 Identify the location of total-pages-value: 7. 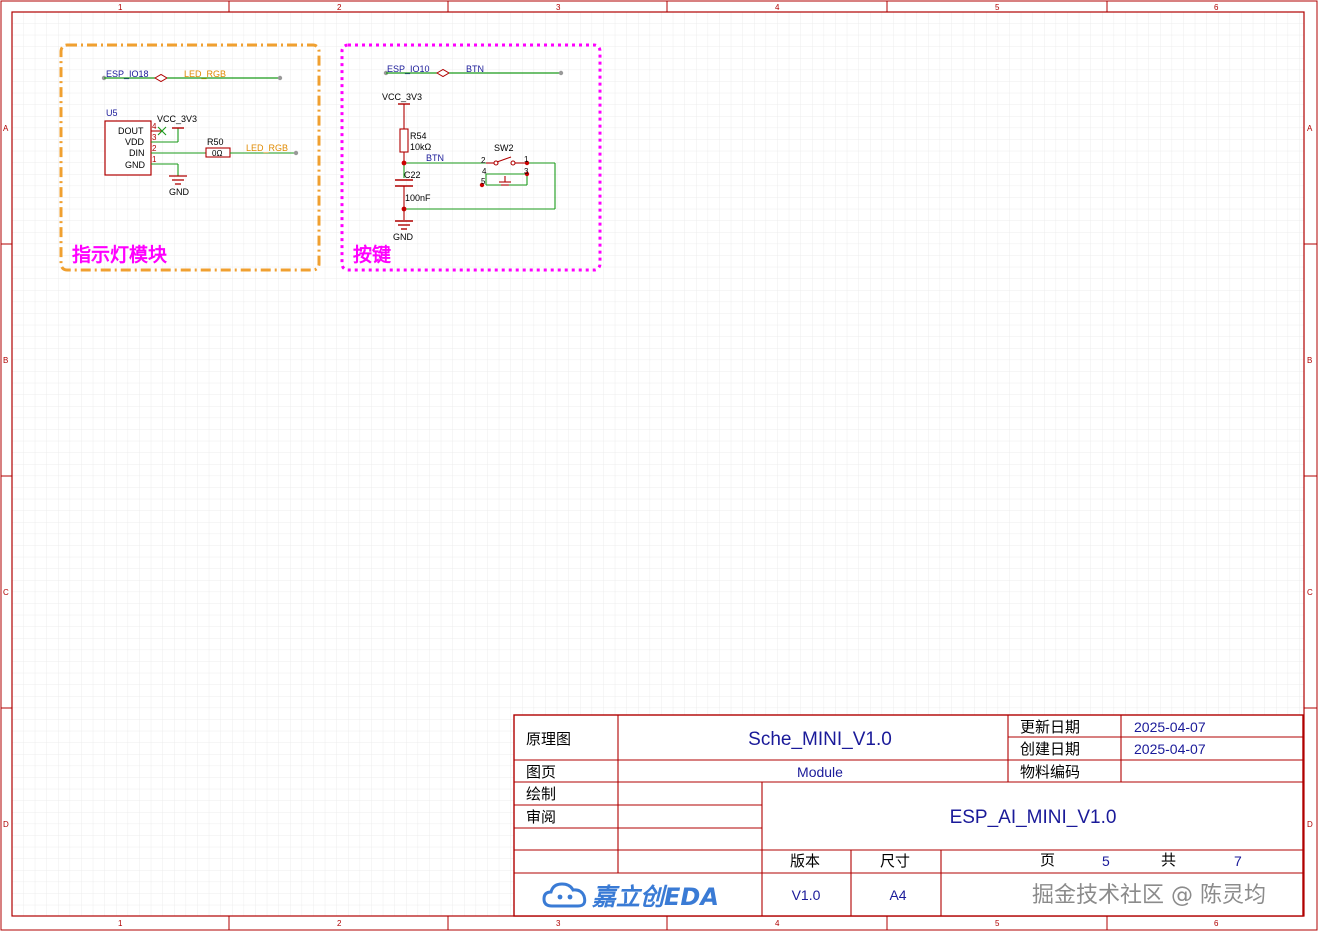
(1238, 861).